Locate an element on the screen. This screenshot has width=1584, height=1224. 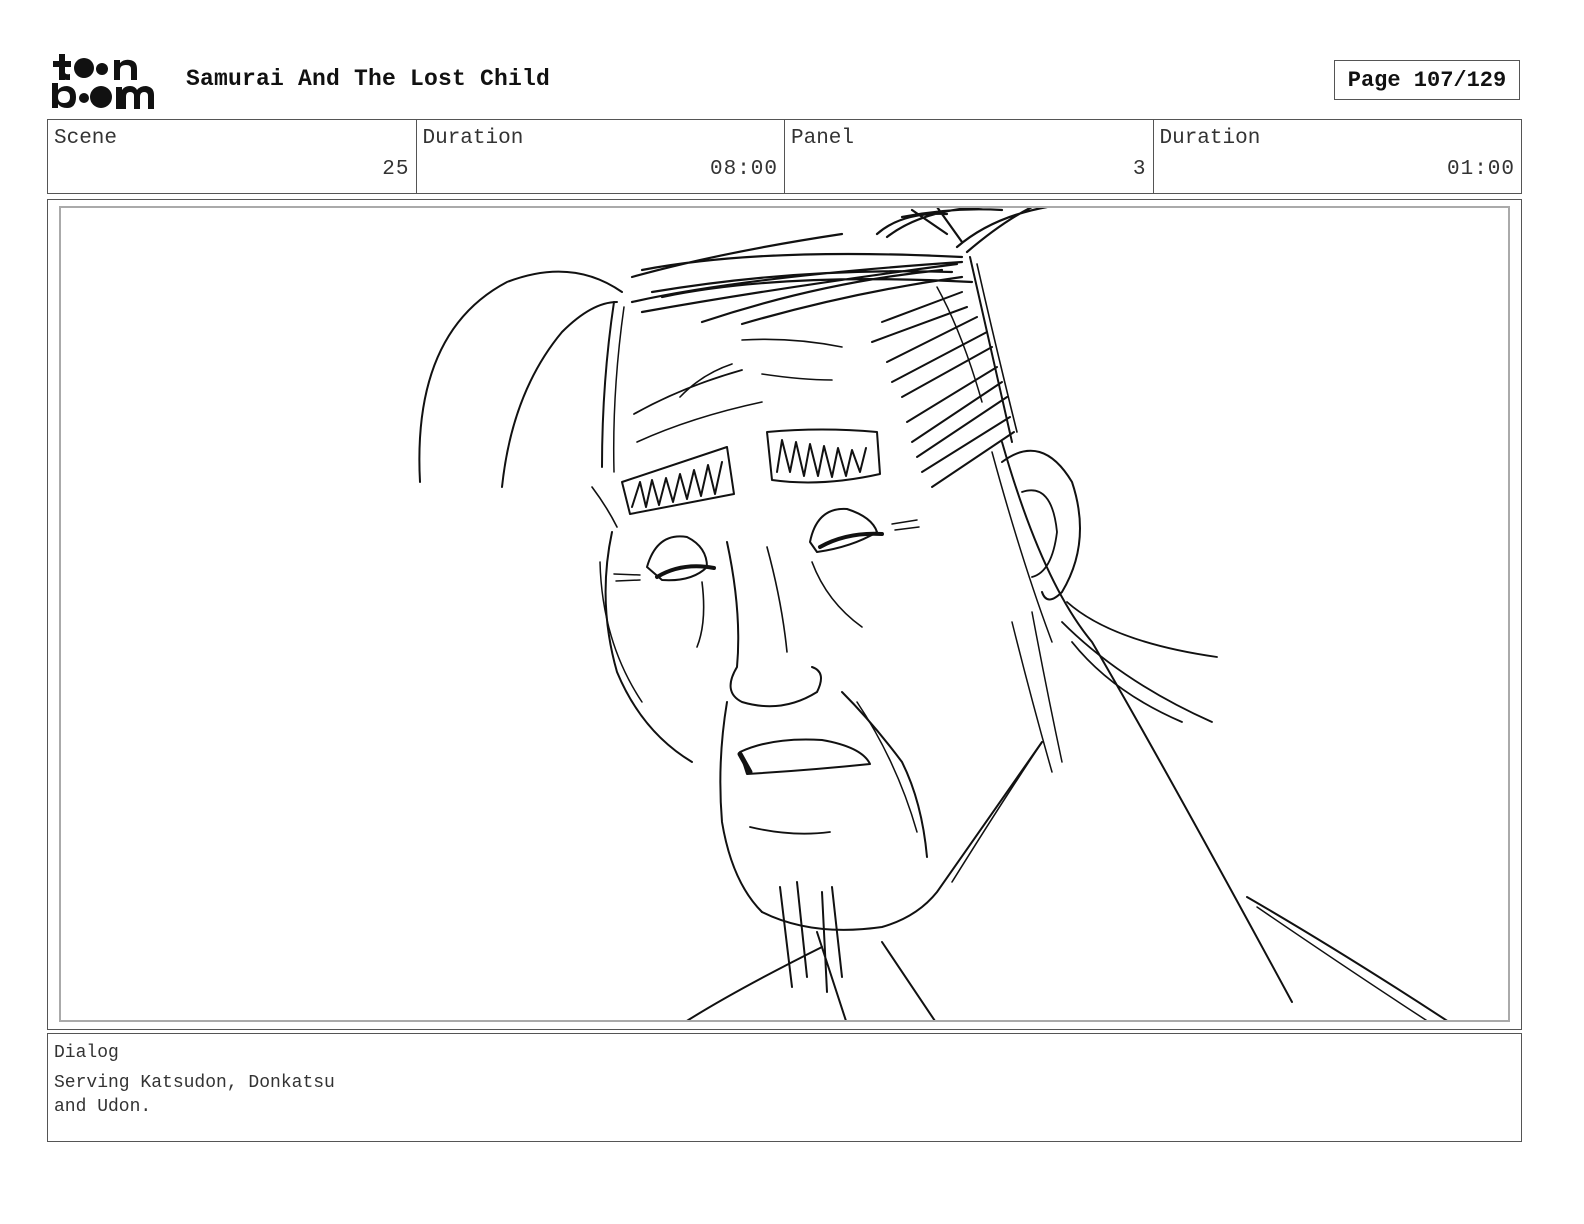
scene-duration-value: 08:00 is located at coordinates (743, 169).